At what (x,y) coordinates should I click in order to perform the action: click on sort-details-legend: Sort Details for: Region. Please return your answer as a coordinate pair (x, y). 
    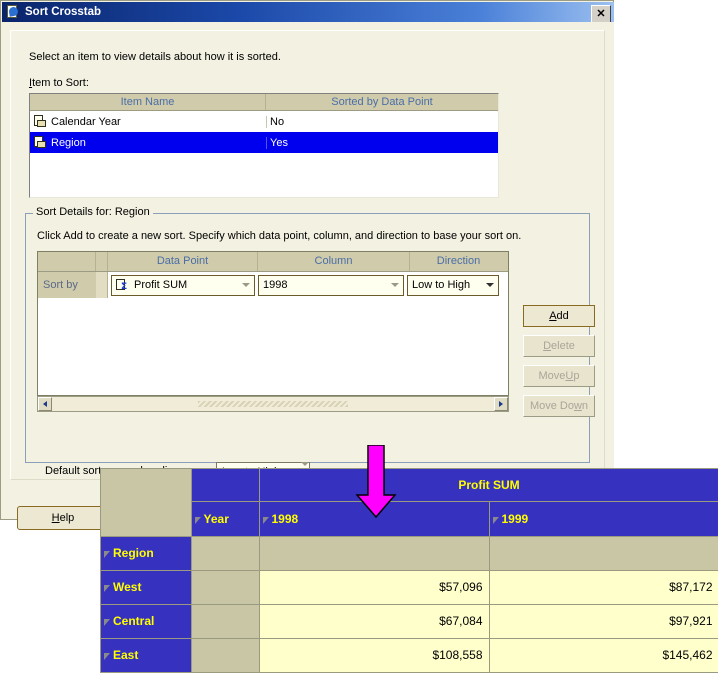
    Looking at the image, I should click on (93, 212).